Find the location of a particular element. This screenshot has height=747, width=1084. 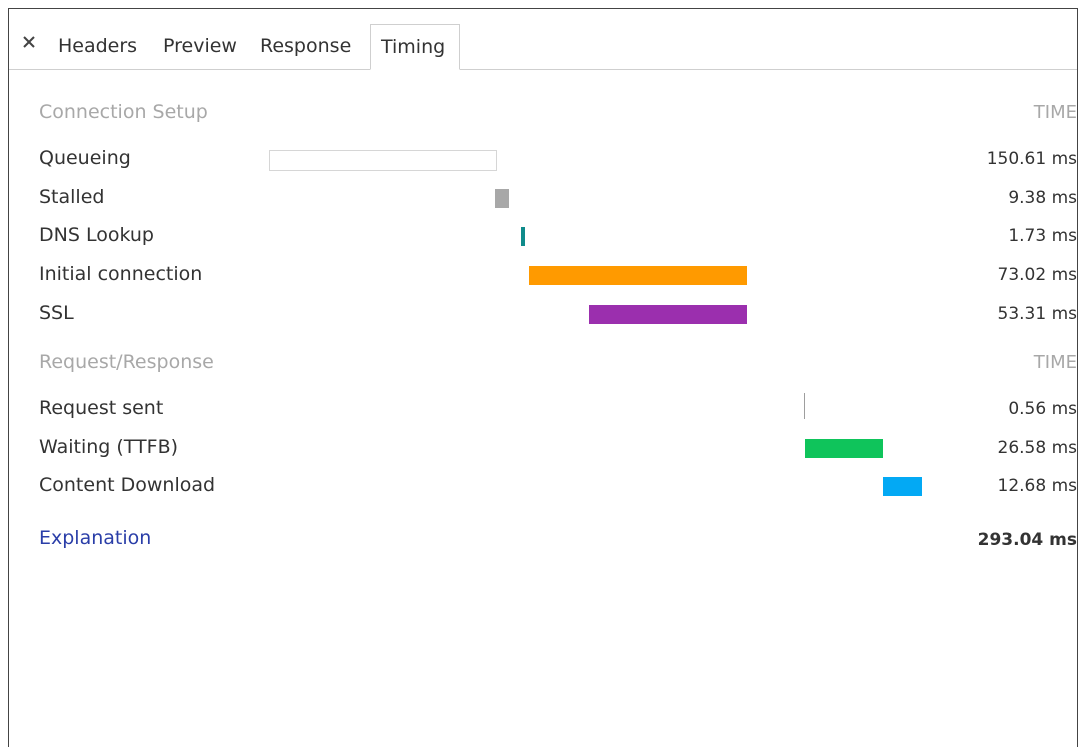

tab-bar: Headers Preview Response Timing is located at coordinates (543, 39).